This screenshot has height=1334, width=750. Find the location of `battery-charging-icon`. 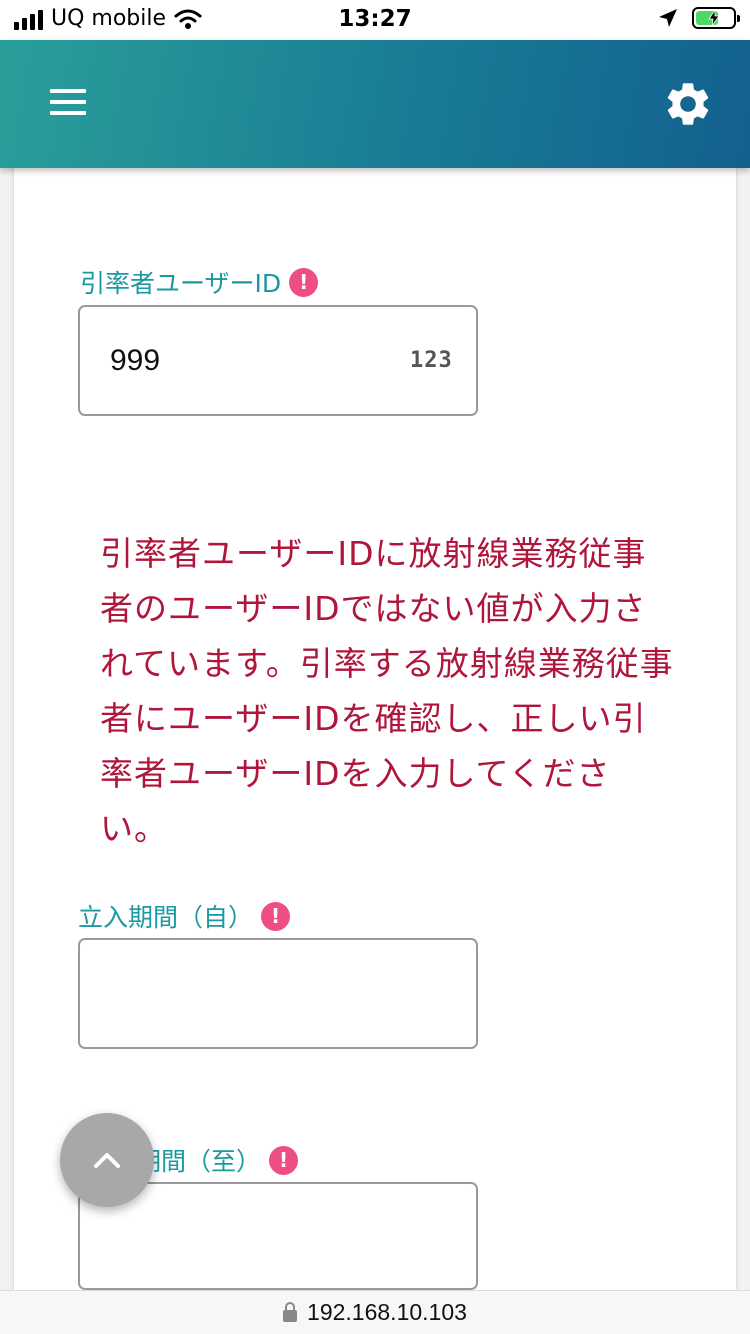

battery-charging-icon is located at coordinates (716, 18).